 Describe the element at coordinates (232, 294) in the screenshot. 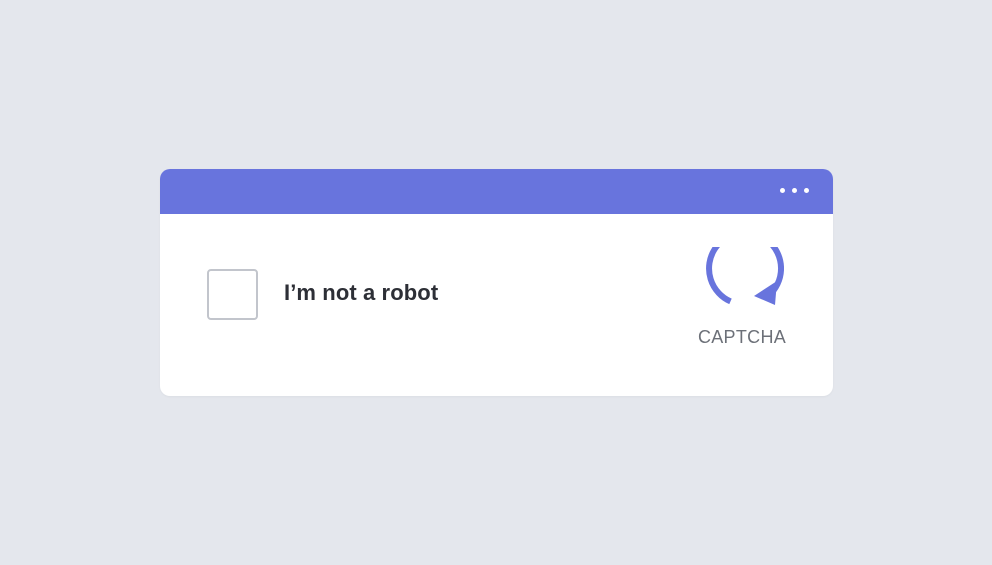

I see `not-robot-checkbox` at that location.